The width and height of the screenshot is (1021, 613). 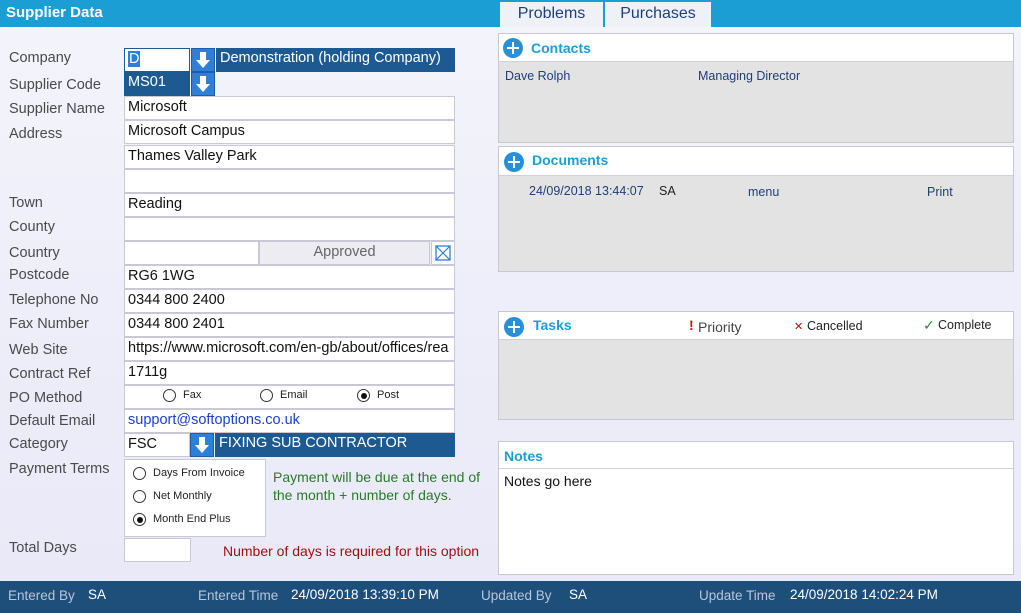 I want to click on tasks-panel: Tasks ! Priority ✕ Cancelled ✓ Complete, so click(x=756, y=365).